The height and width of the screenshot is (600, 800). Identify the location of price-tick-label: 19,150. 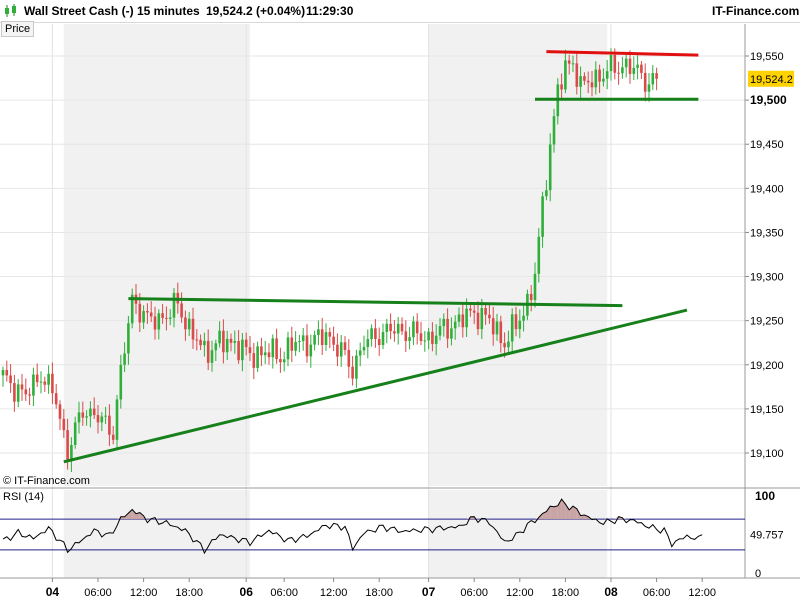
(767, 410).